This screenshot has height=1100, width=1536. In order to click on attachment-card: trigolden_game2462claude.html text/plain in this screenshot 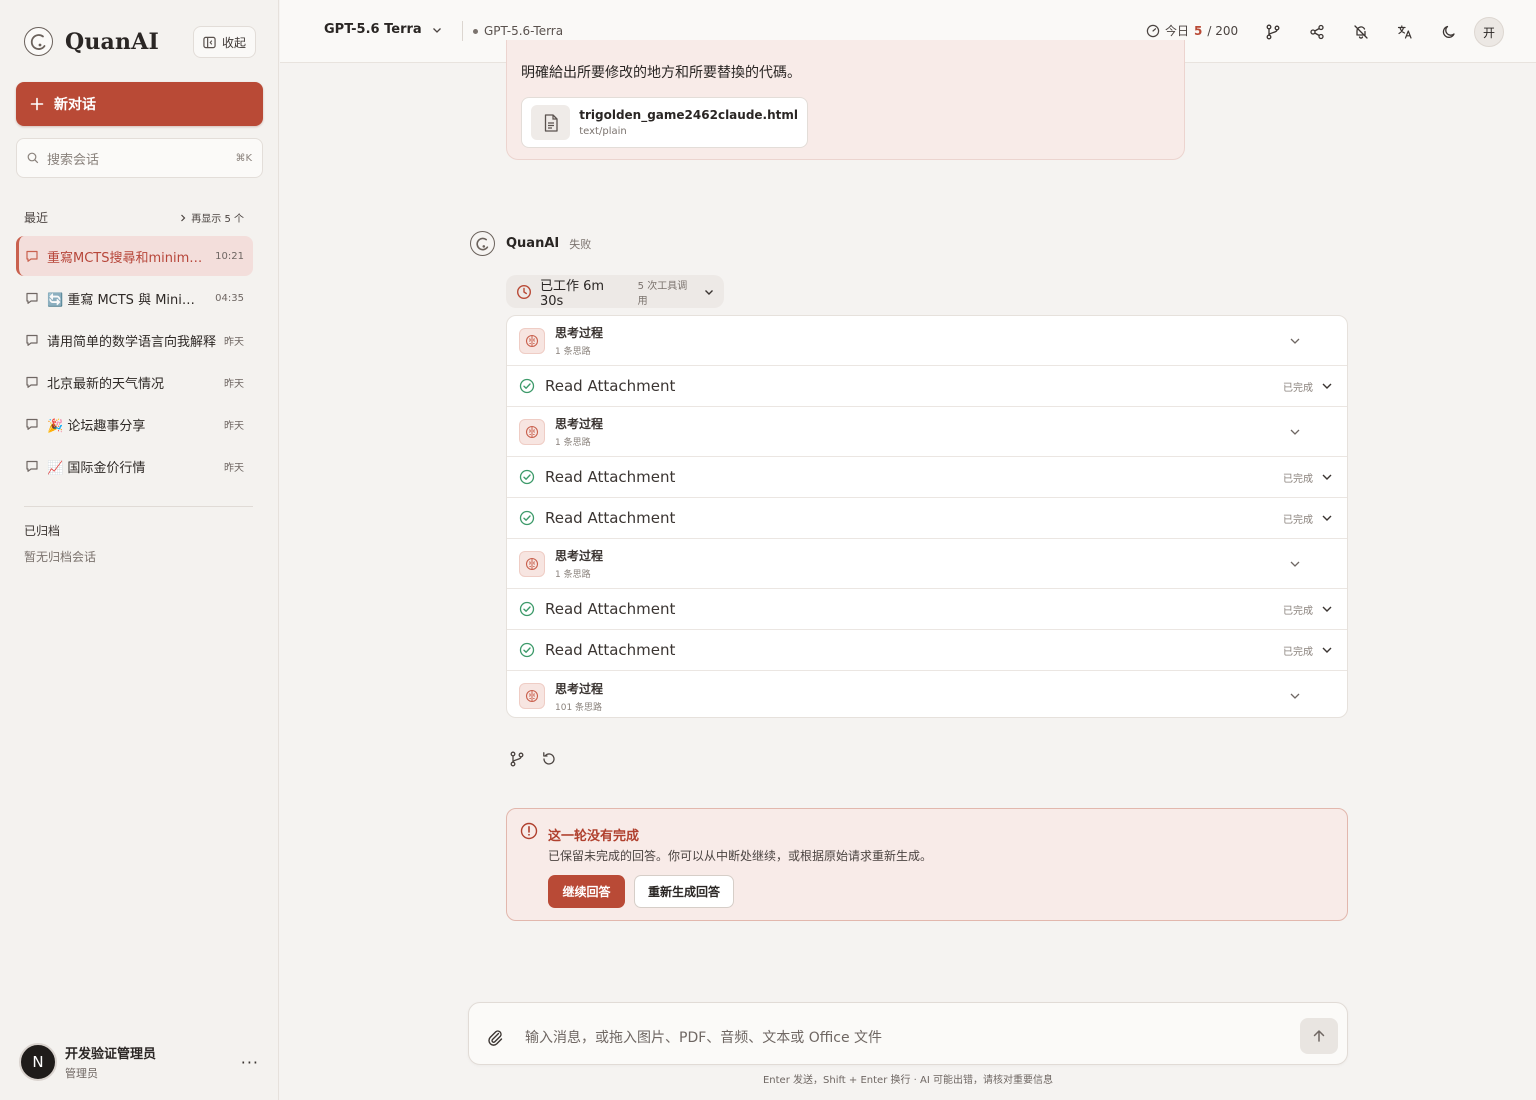, I will do `click(664, 122)`.